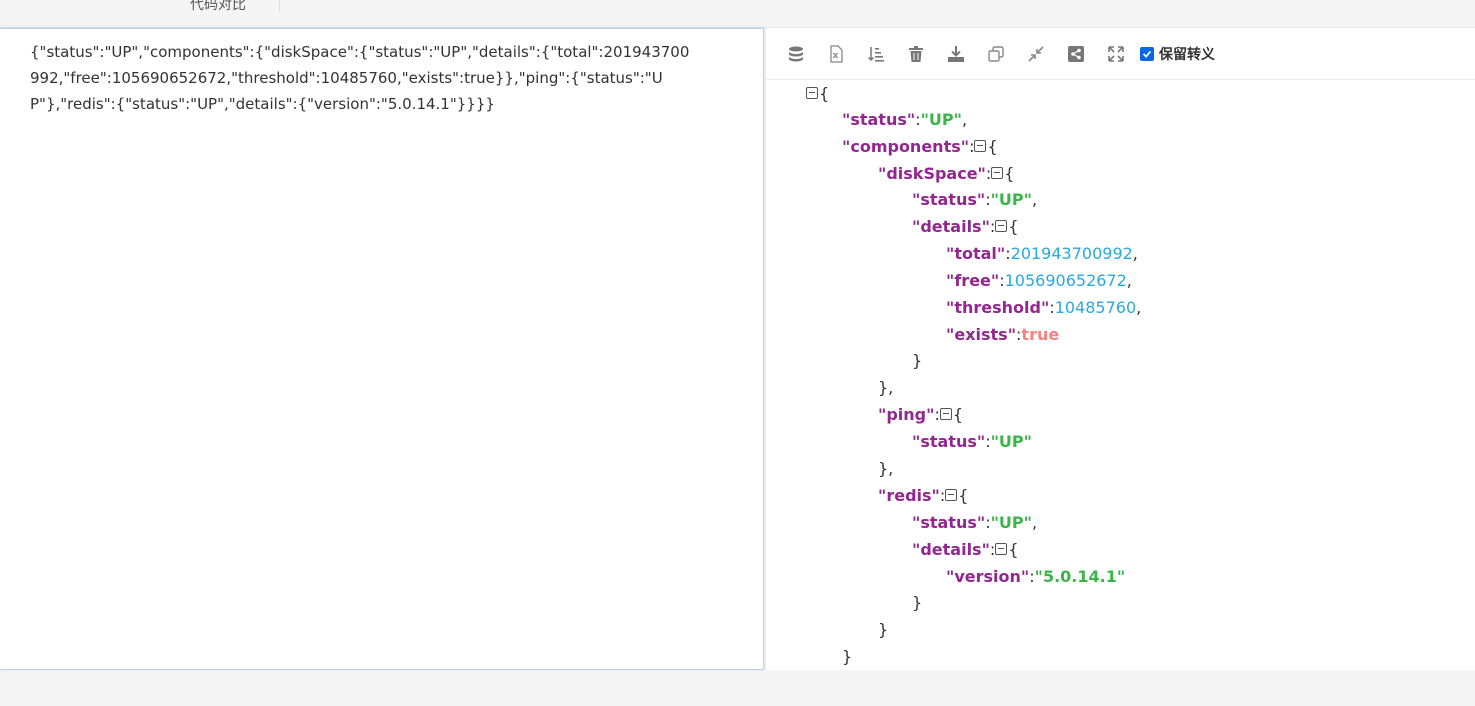  What do you see at coordinates (1187, 55) in the screenshot?
I see `keep-escape-label: 保留转义` at bounding box center [1187, 55].